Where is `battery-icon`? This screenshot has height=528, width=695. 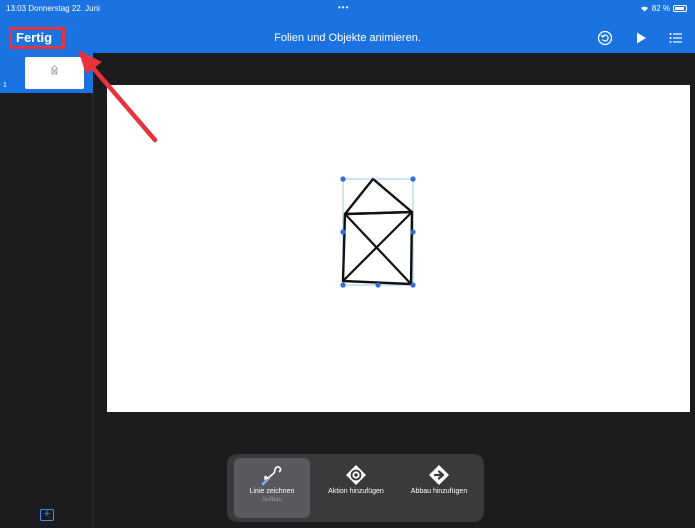
battery-icon is located at coordinates (680, 8).